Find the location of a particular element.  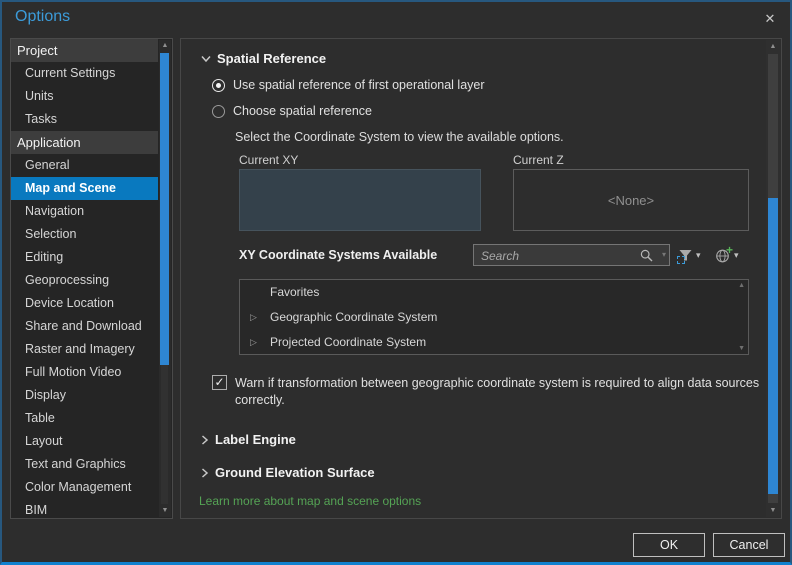

sidebar-group-application: Application is located at coordinates (84, 142).